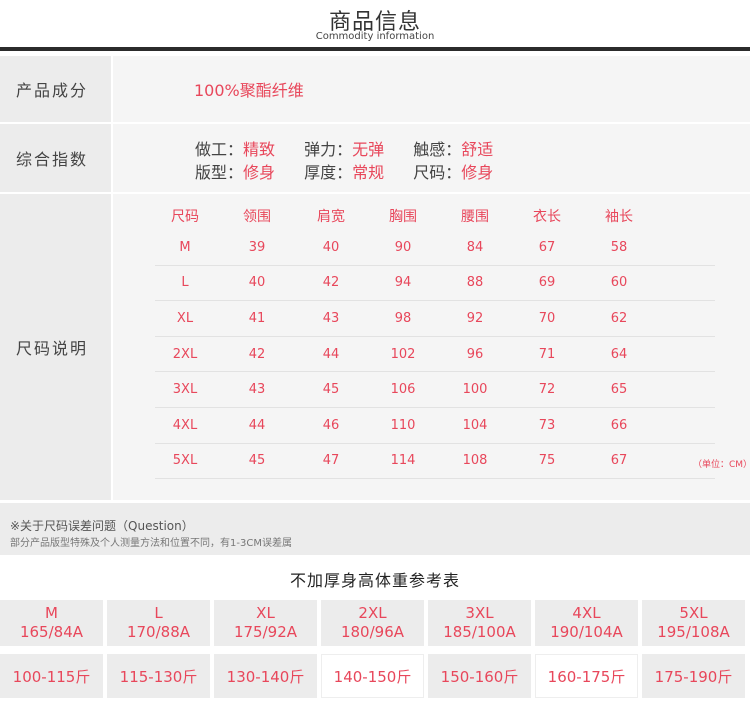  Describe the element at coordinates (693, 613) in the screenshot. I see `reference-size-label: 5XL` at that location.